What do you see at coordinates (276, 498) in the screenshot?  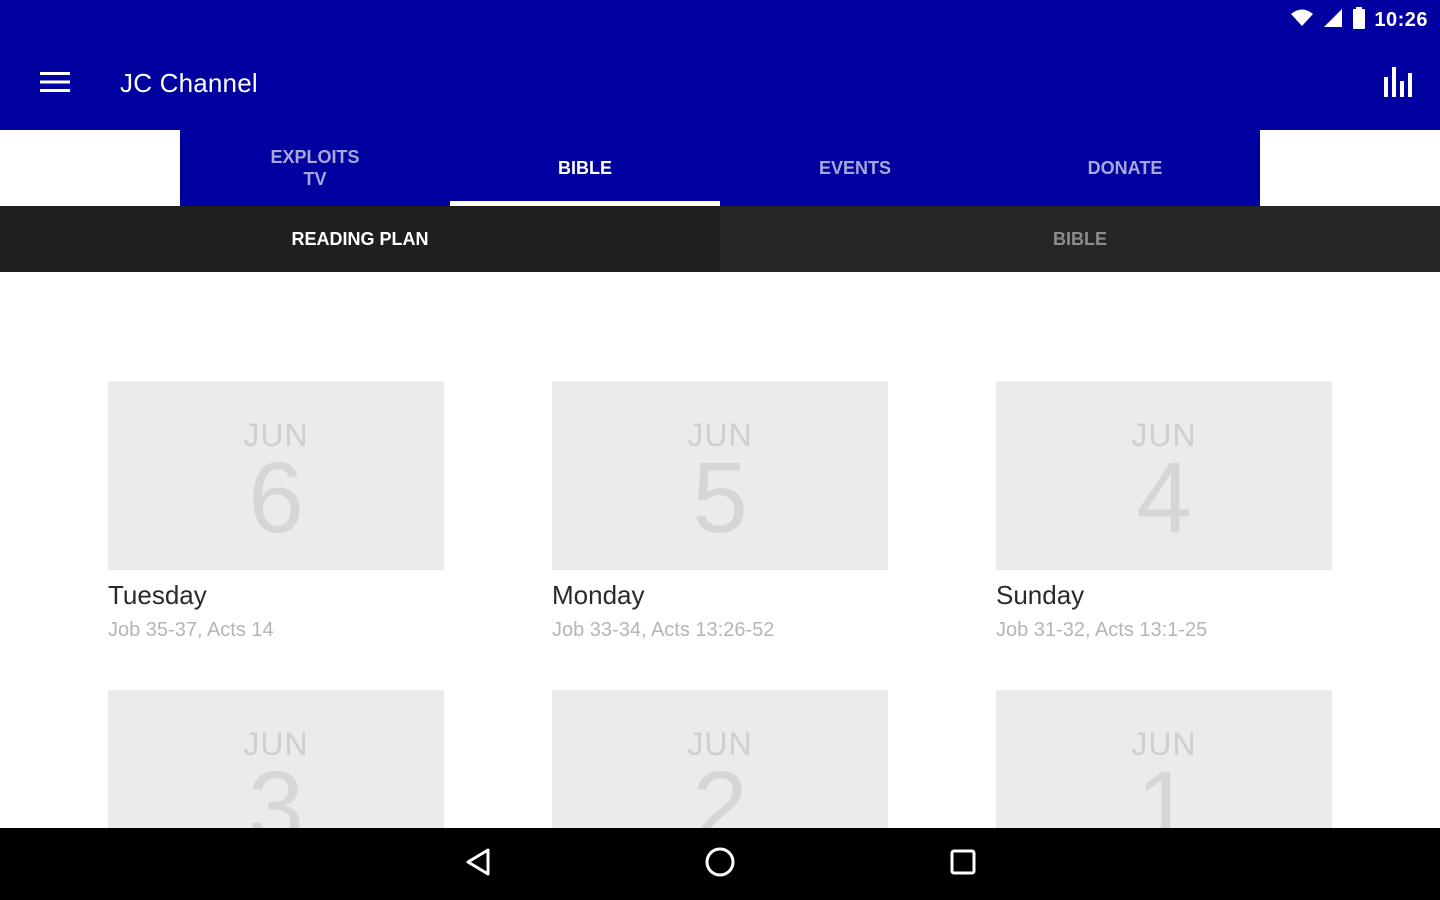 I see `date-day: 6` at bounding box center [276, 498].